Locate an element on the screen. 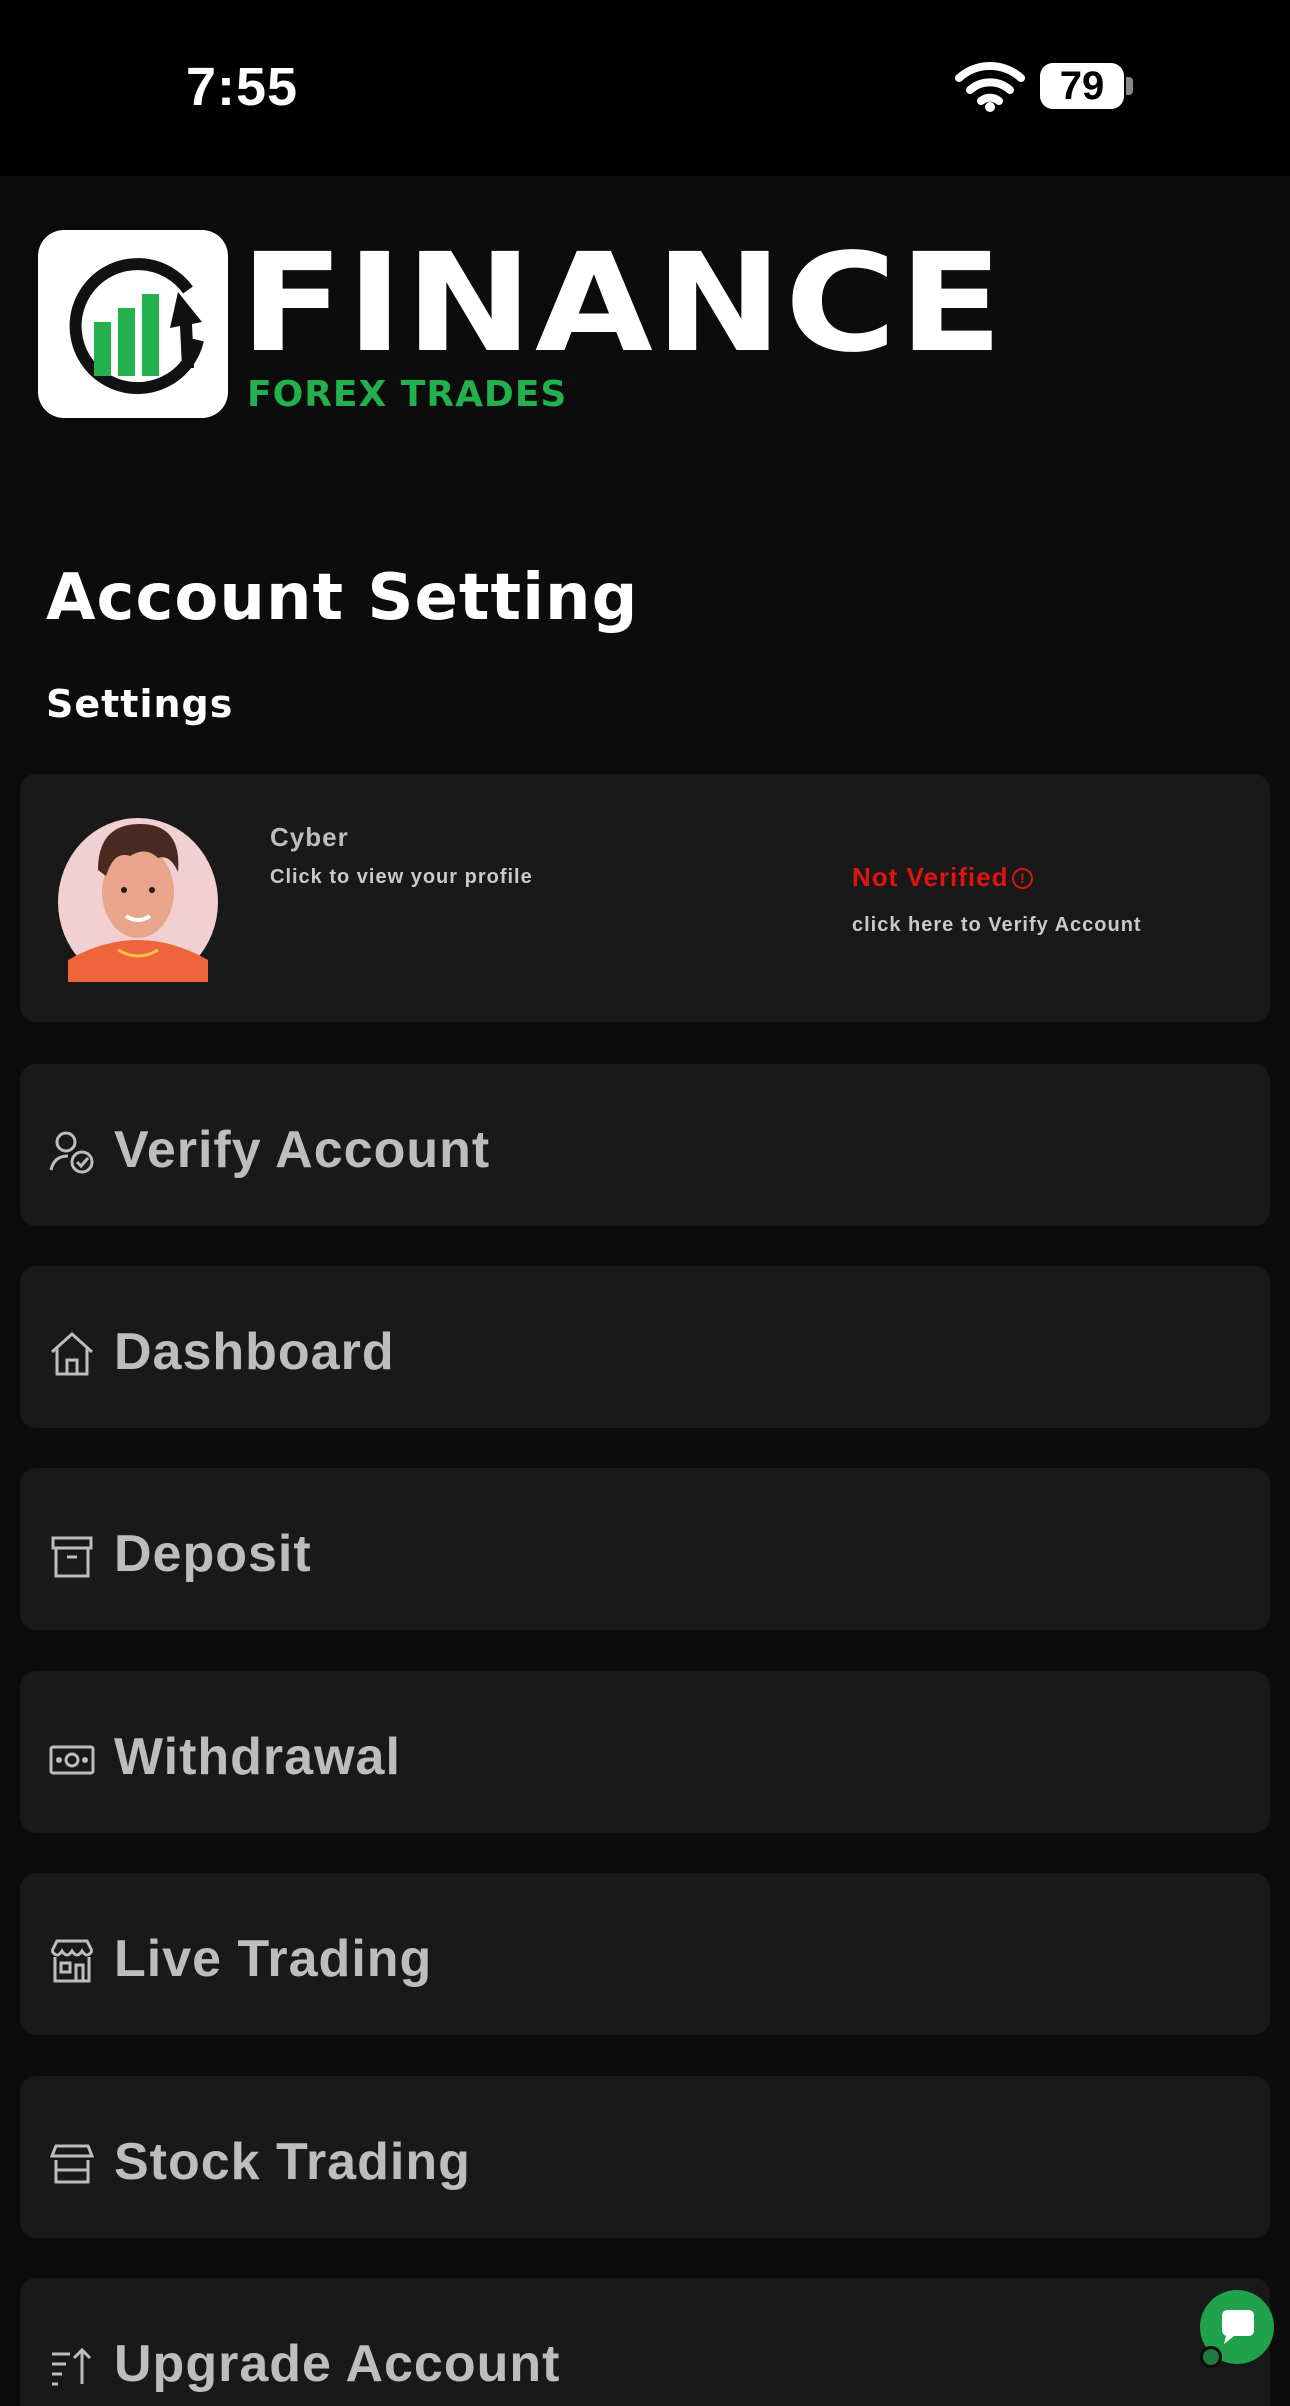 This screenshot has height=2406, width=1290. menu-label: Deposit is located at coordinates (213, 1554).